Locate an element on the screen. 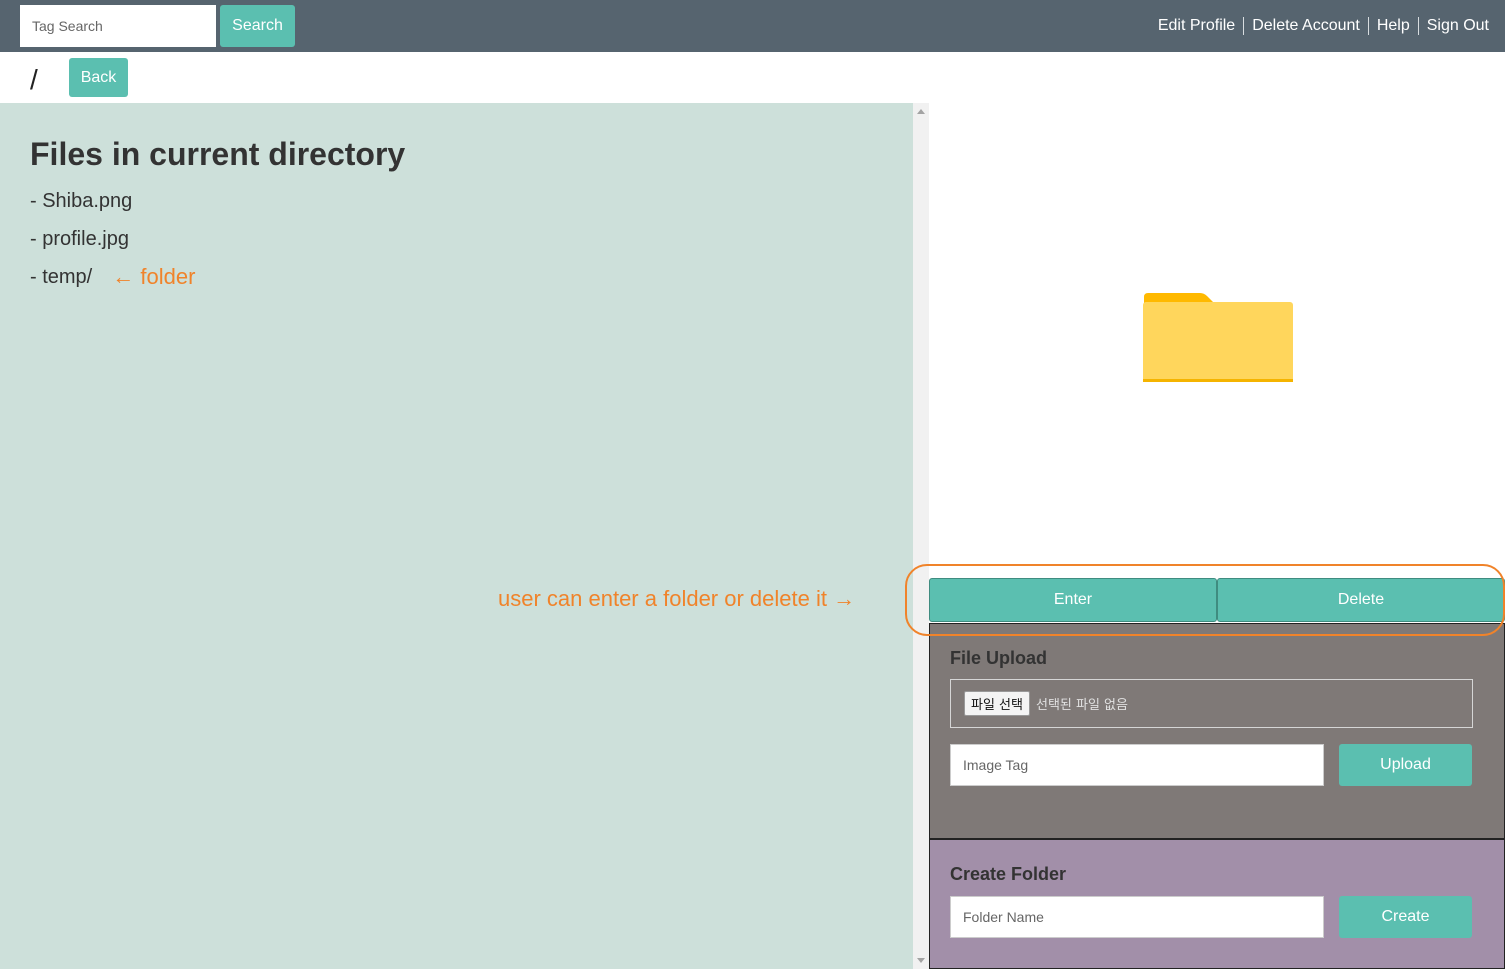  file-item-shiba: - Shiba.png is located at coordinates (112, 208).